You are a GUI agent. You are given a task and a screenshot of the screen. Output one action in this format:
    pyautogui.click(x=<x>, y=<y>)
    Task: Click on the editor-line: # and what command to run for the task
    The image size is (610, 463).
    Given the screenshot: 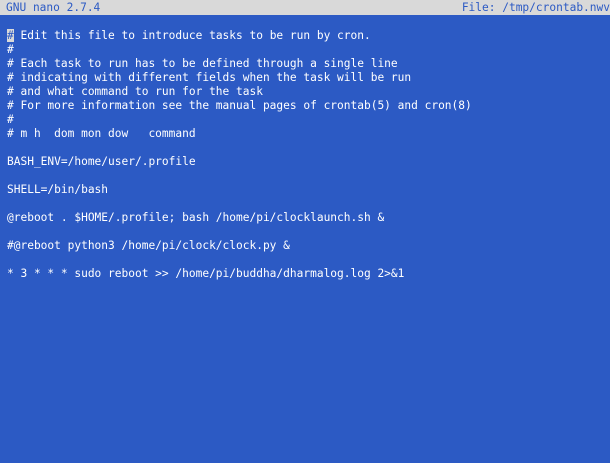 What is the action you would take?
    pyautogui.click(x=308, y=92)
    